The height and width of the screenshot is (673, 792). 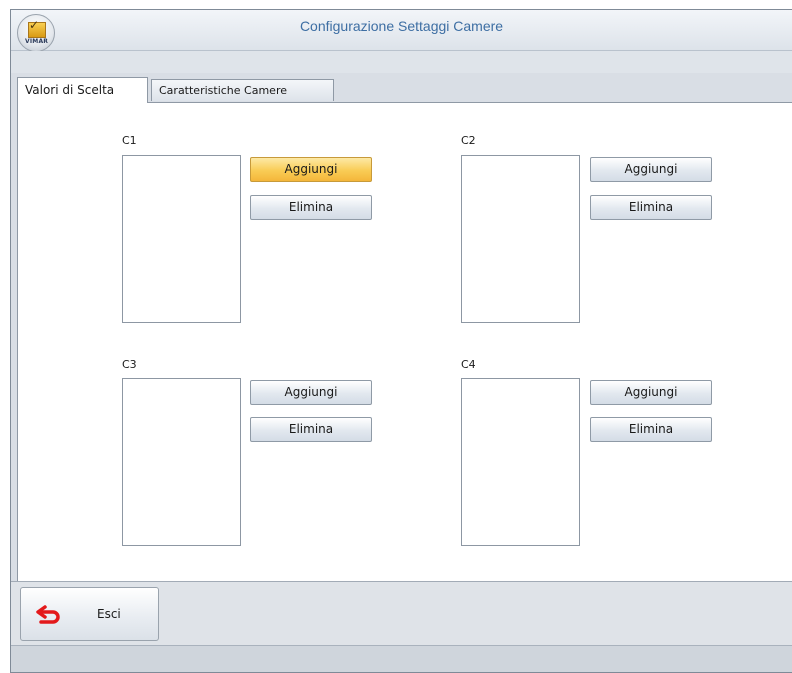 What do you see at coordinates (651, 429) in the screenshot?
I see `delete-button-c4: Elimina` at bounding box center [651, 429].